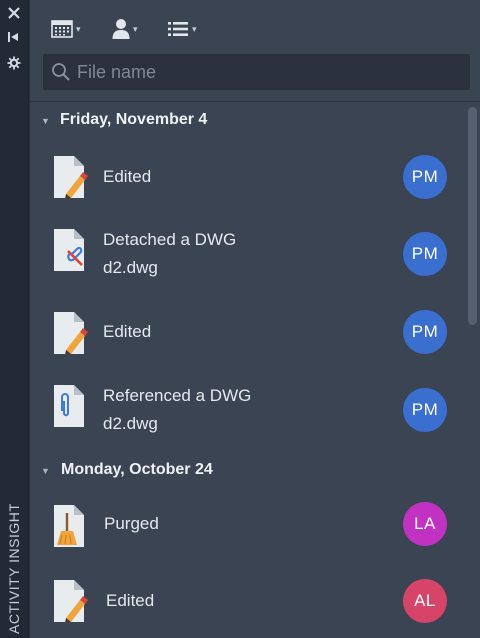 The height and width of the screenshot is (638, 480). What do you see at coordinates (425, 524) in the screenshot?
I see `avatar: LA` at bounding box center [425, 524].